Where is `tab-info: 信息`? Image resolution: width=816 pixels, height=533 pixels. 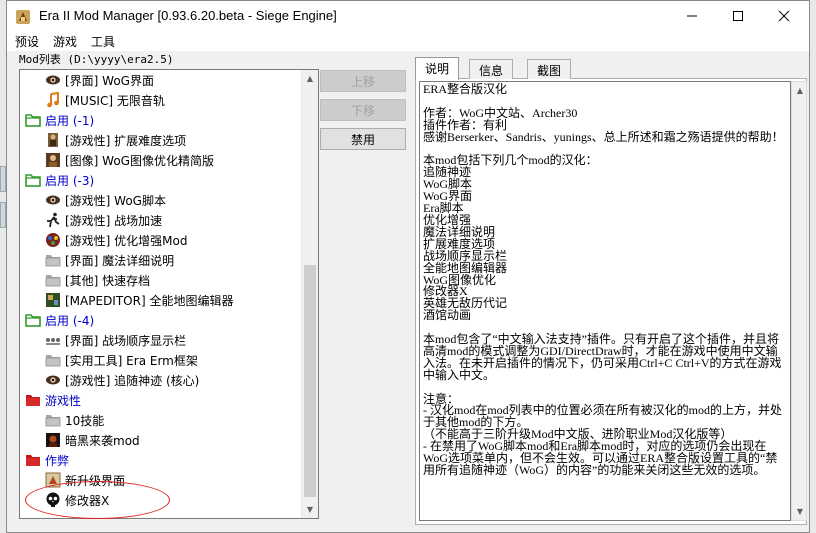 tab-info: 信息 is located at coordinates (491, 69).